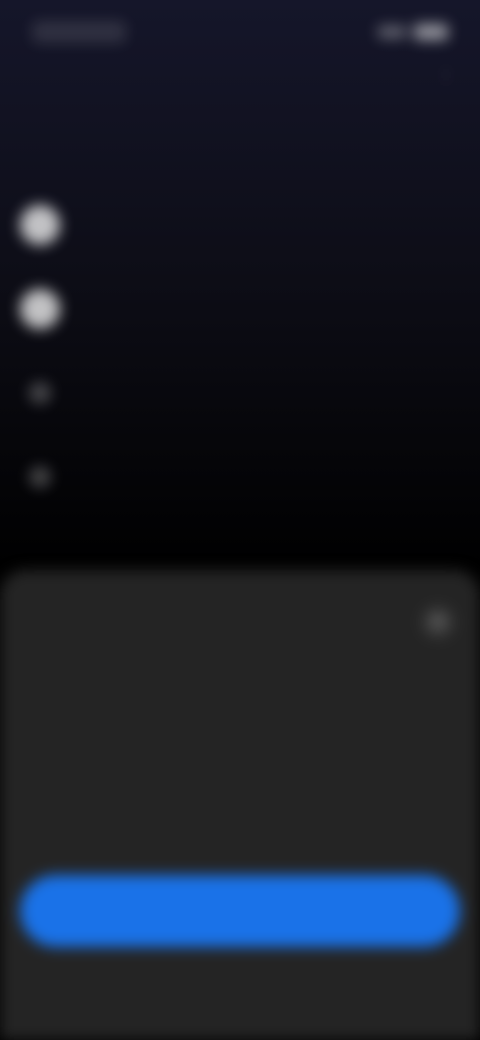 The width and height of the screenshot is (480, 1040). Describe the element at coordinates (79, 32) in the screenshot. I see `status-time` at that location.